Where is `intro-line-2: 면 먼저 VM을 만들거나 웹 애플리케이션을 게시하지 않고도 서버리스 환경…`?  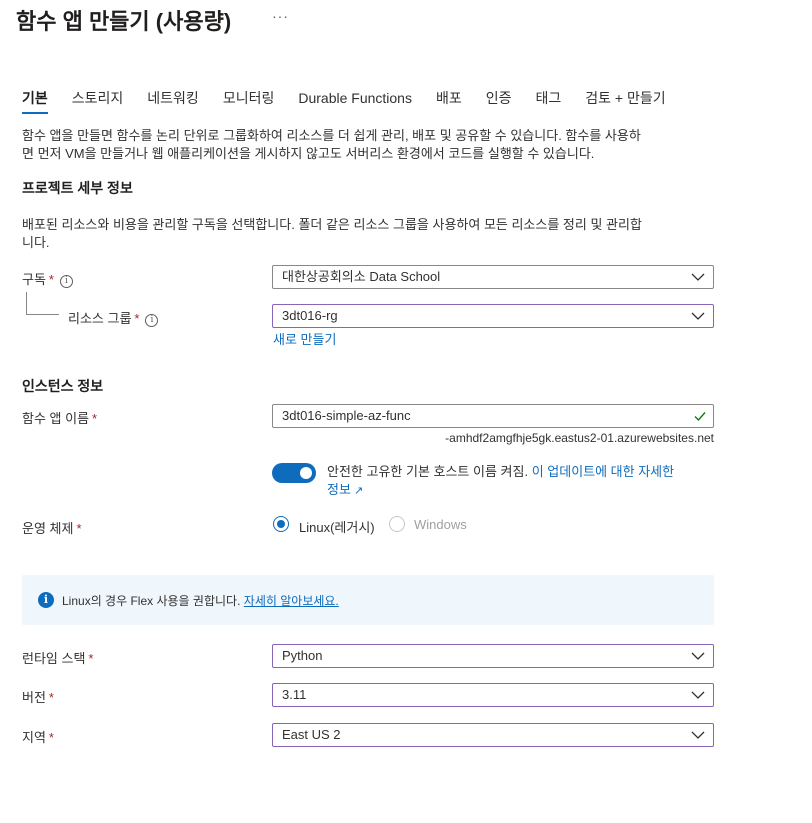 intro-line-2: 면 먼저 VM을 만들거나 웹 애플리케이션을 게시하지 않고도 서버리스 환경… is located at coordinates (308, 153).